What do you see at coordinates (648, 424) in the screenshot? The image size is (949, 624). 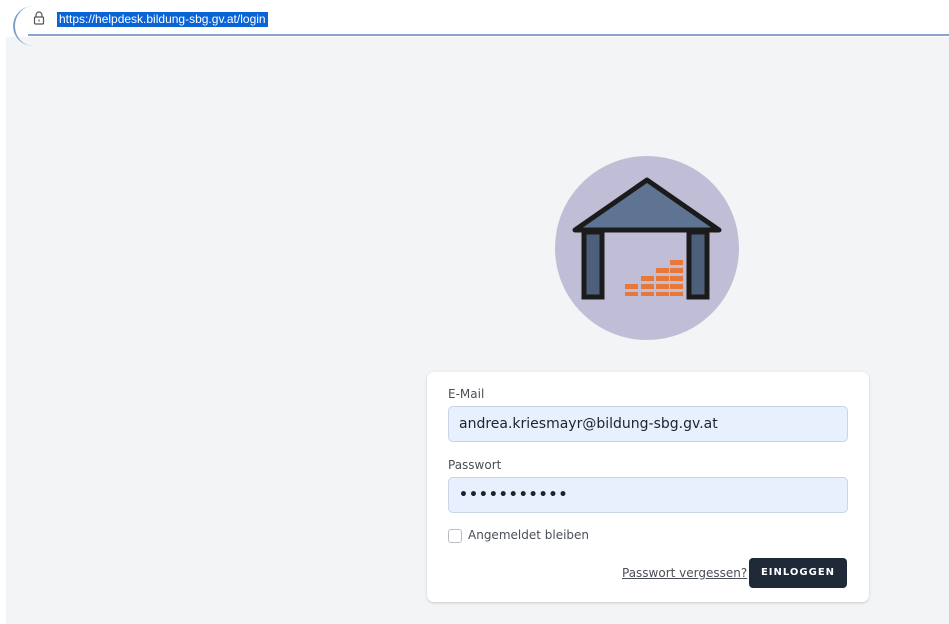 I see `email-field: andrea.kriesmayr@bildung-sbg.gv.at` at bounding box center [648, 424].